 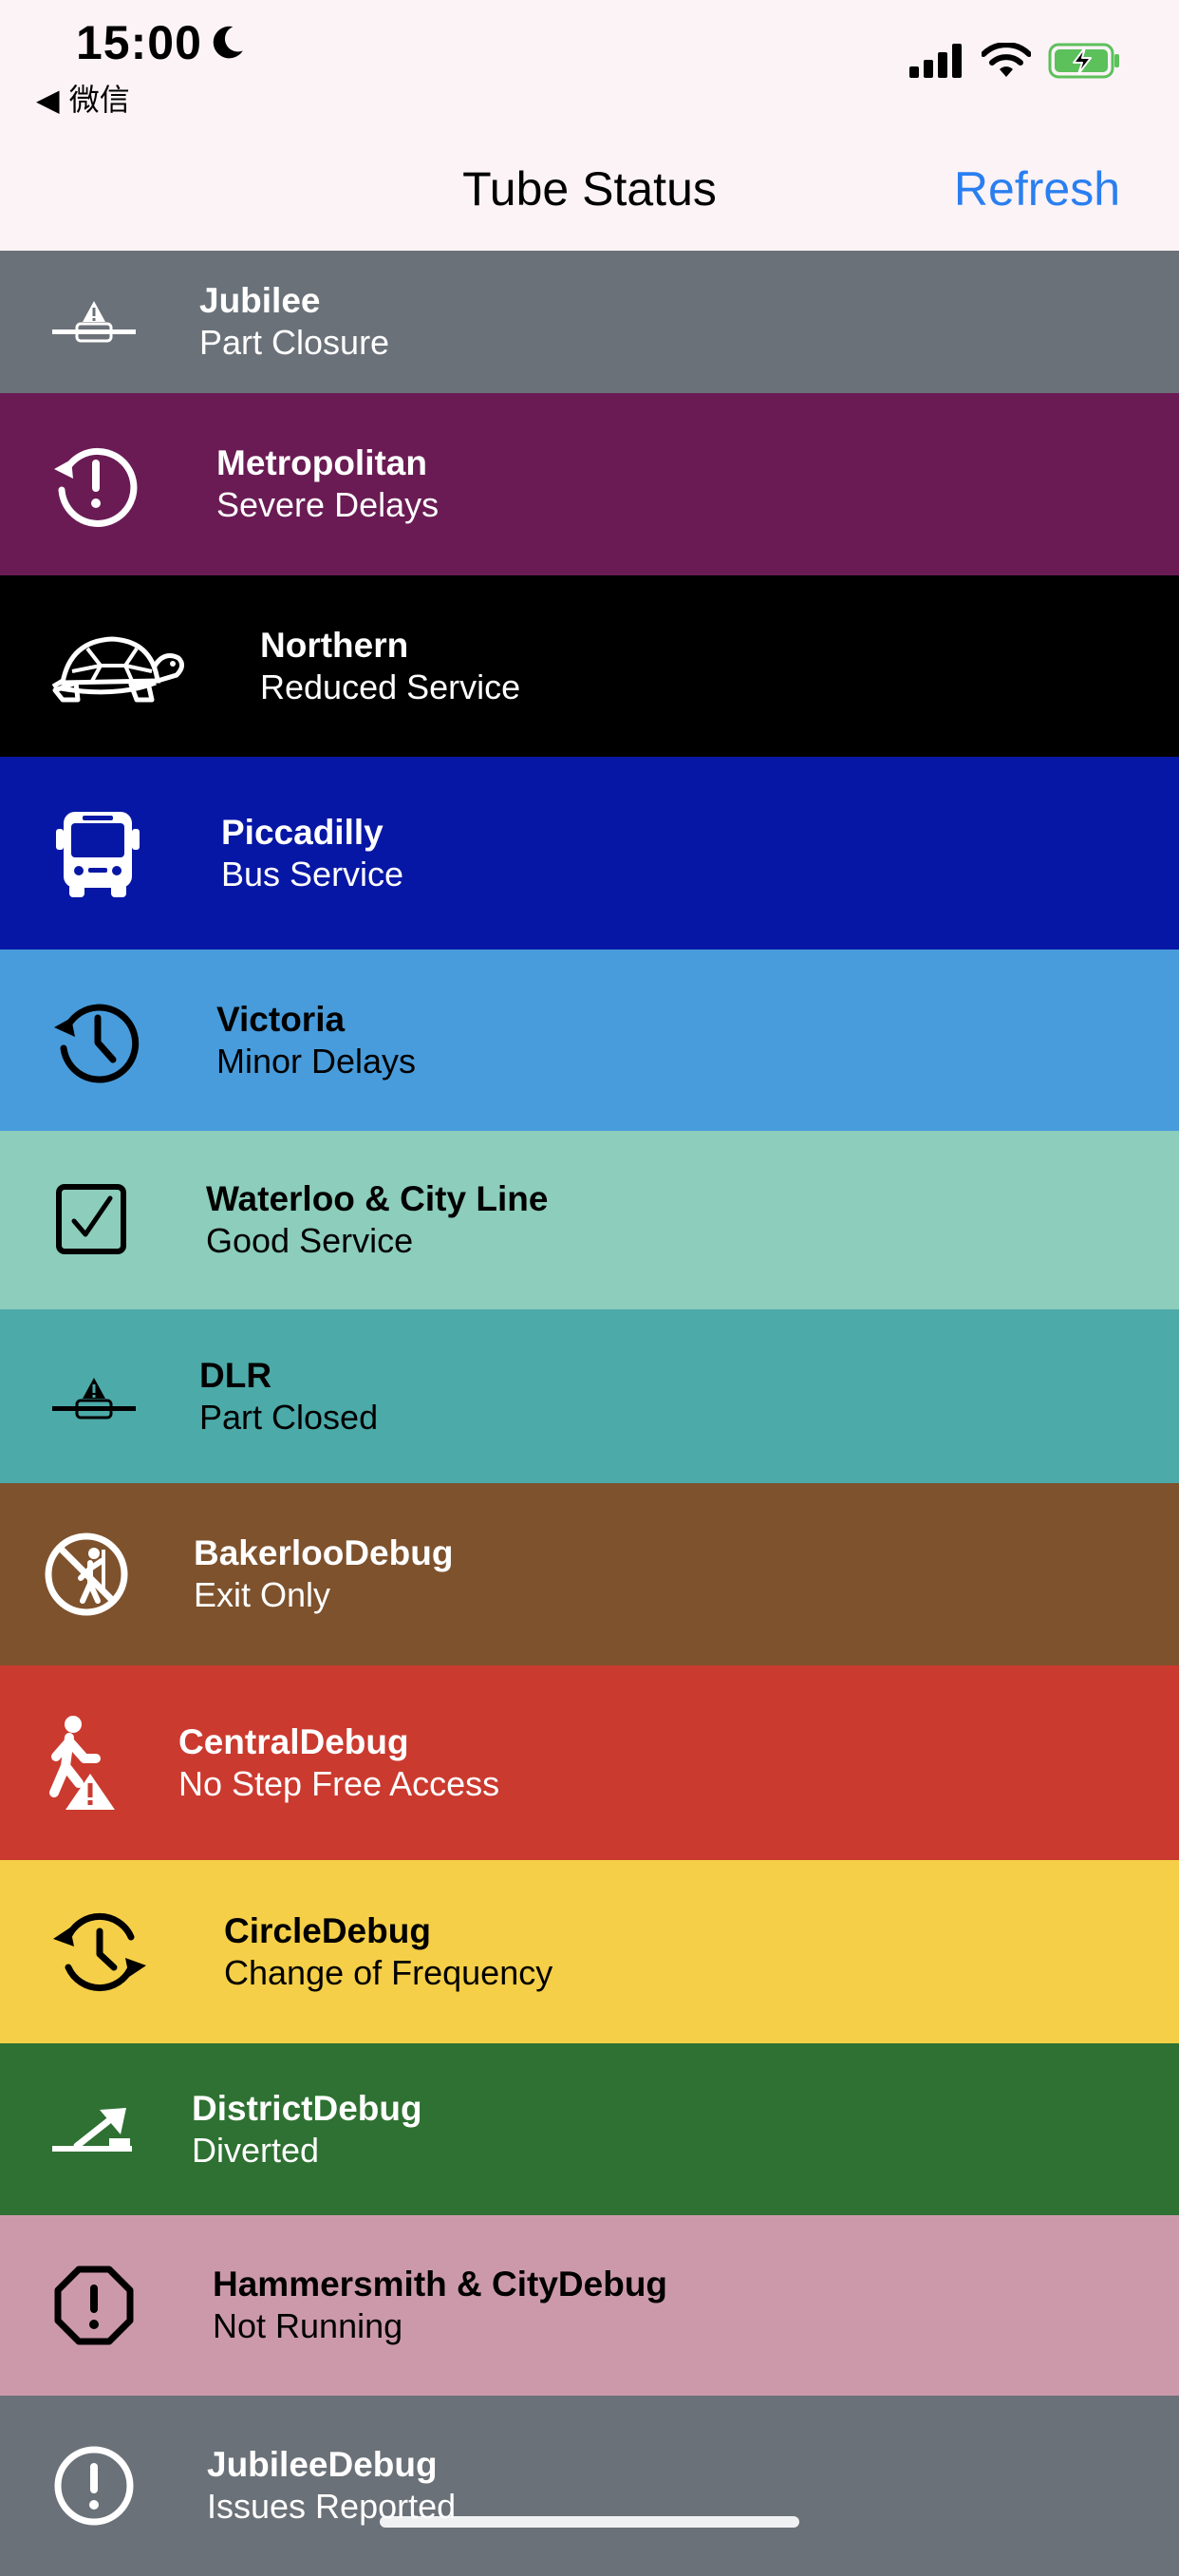 I want to click on line-status: No Step Free Access, so click(x=339, y=1783).